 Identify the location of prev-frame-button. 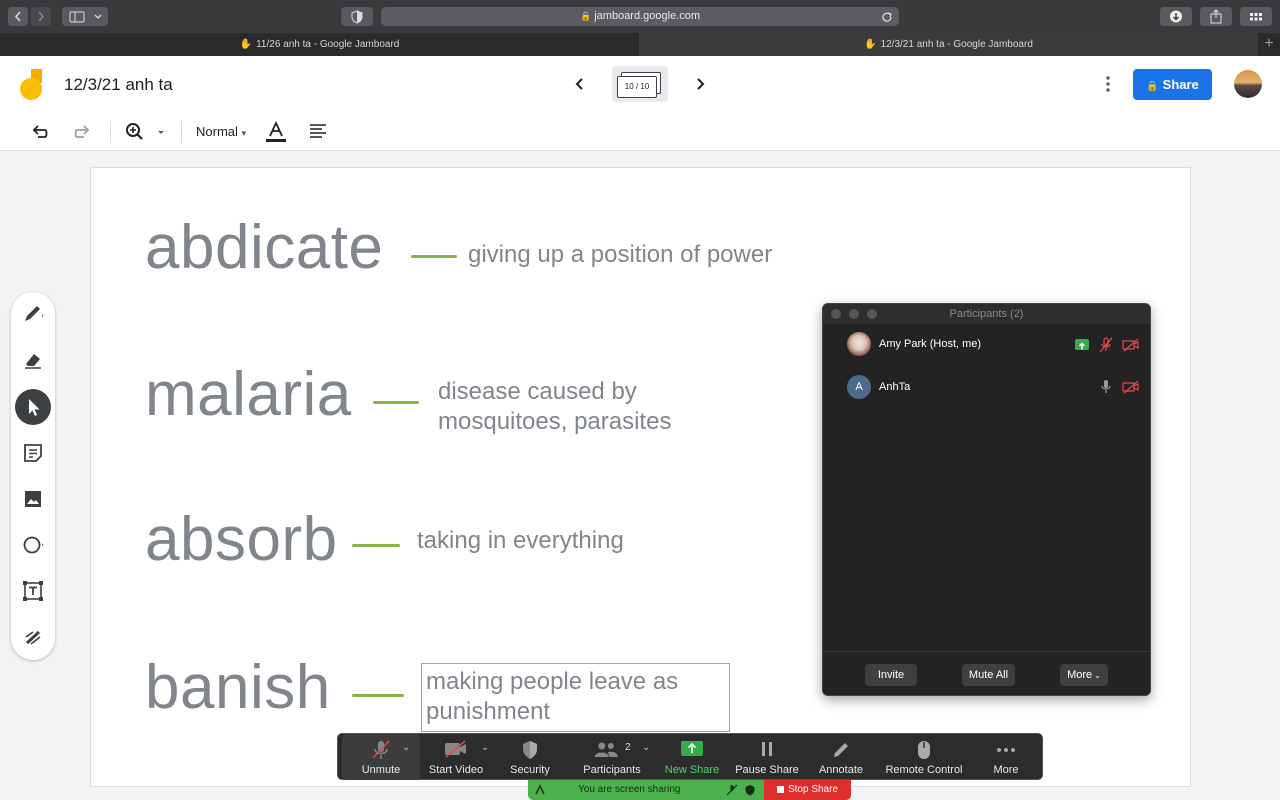
(580, 84).